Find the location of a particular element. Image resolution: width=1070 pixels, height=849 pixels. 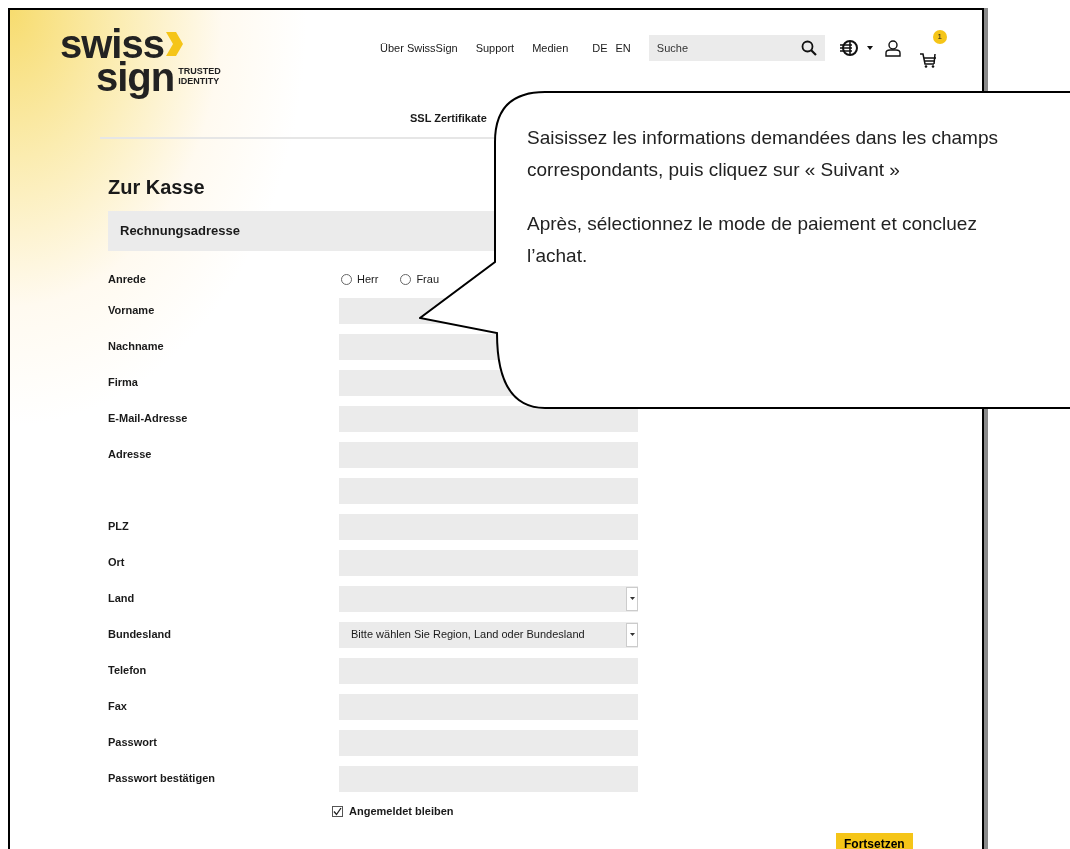

field-label: Land is located at coordinates (121, 598).